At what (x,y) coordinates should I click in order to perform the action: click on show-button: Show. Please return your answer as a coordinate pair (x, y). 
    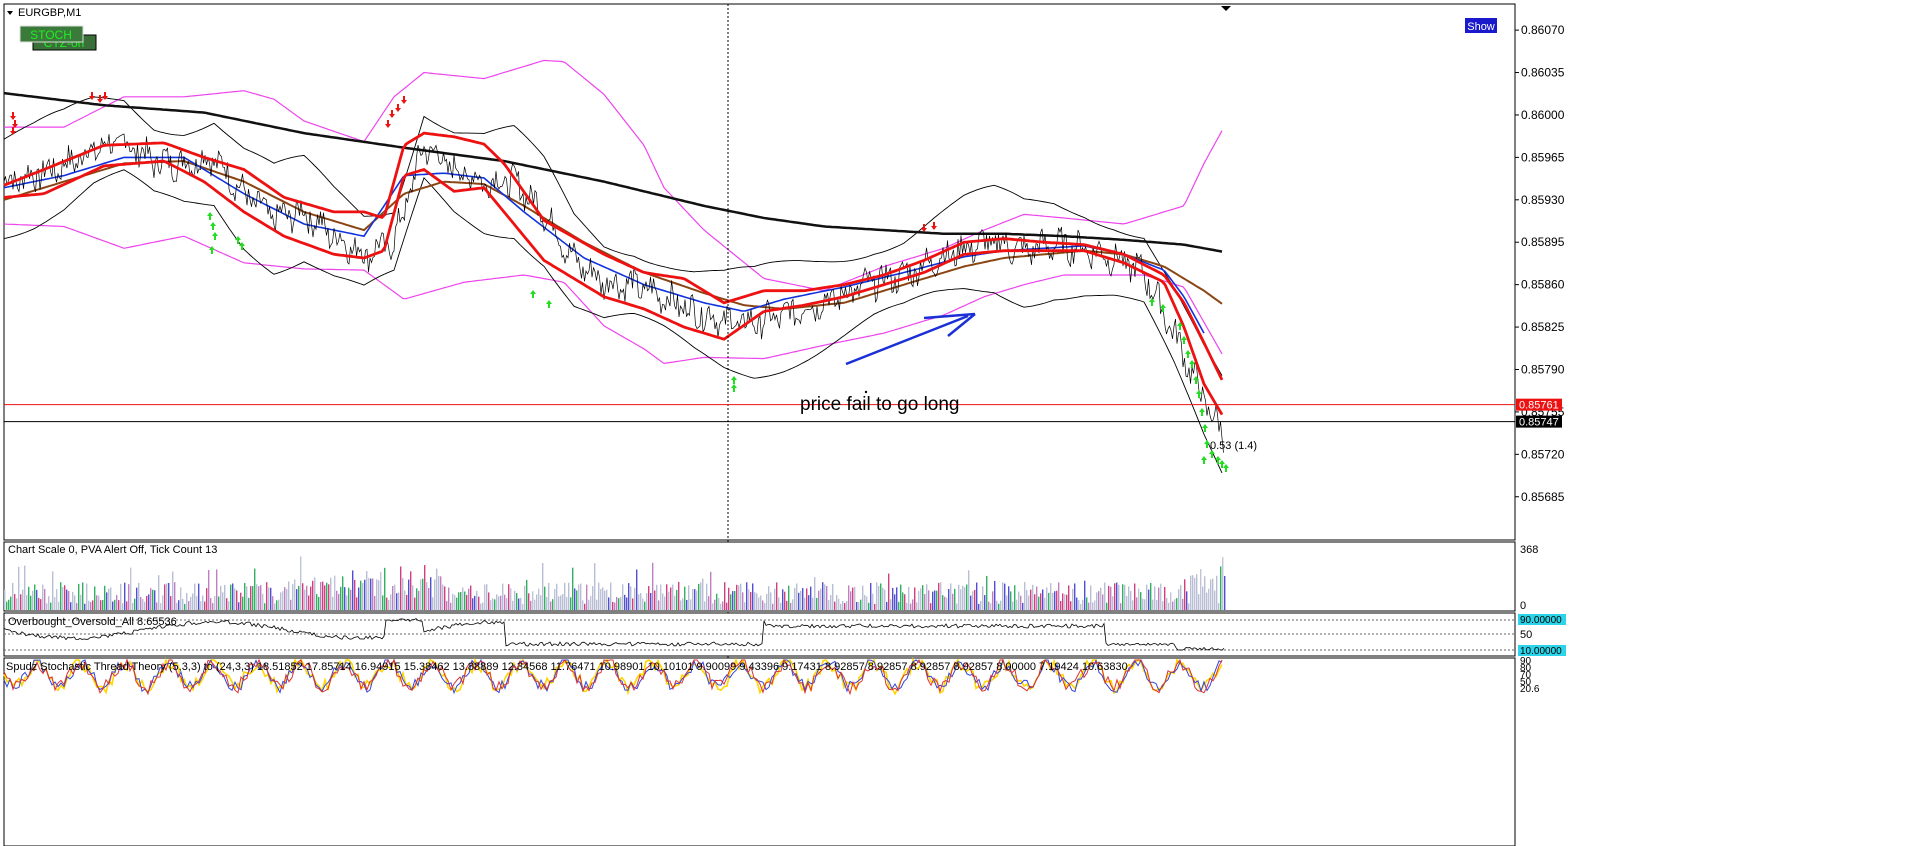
    Looking at the image, I should click on (1481, 25).